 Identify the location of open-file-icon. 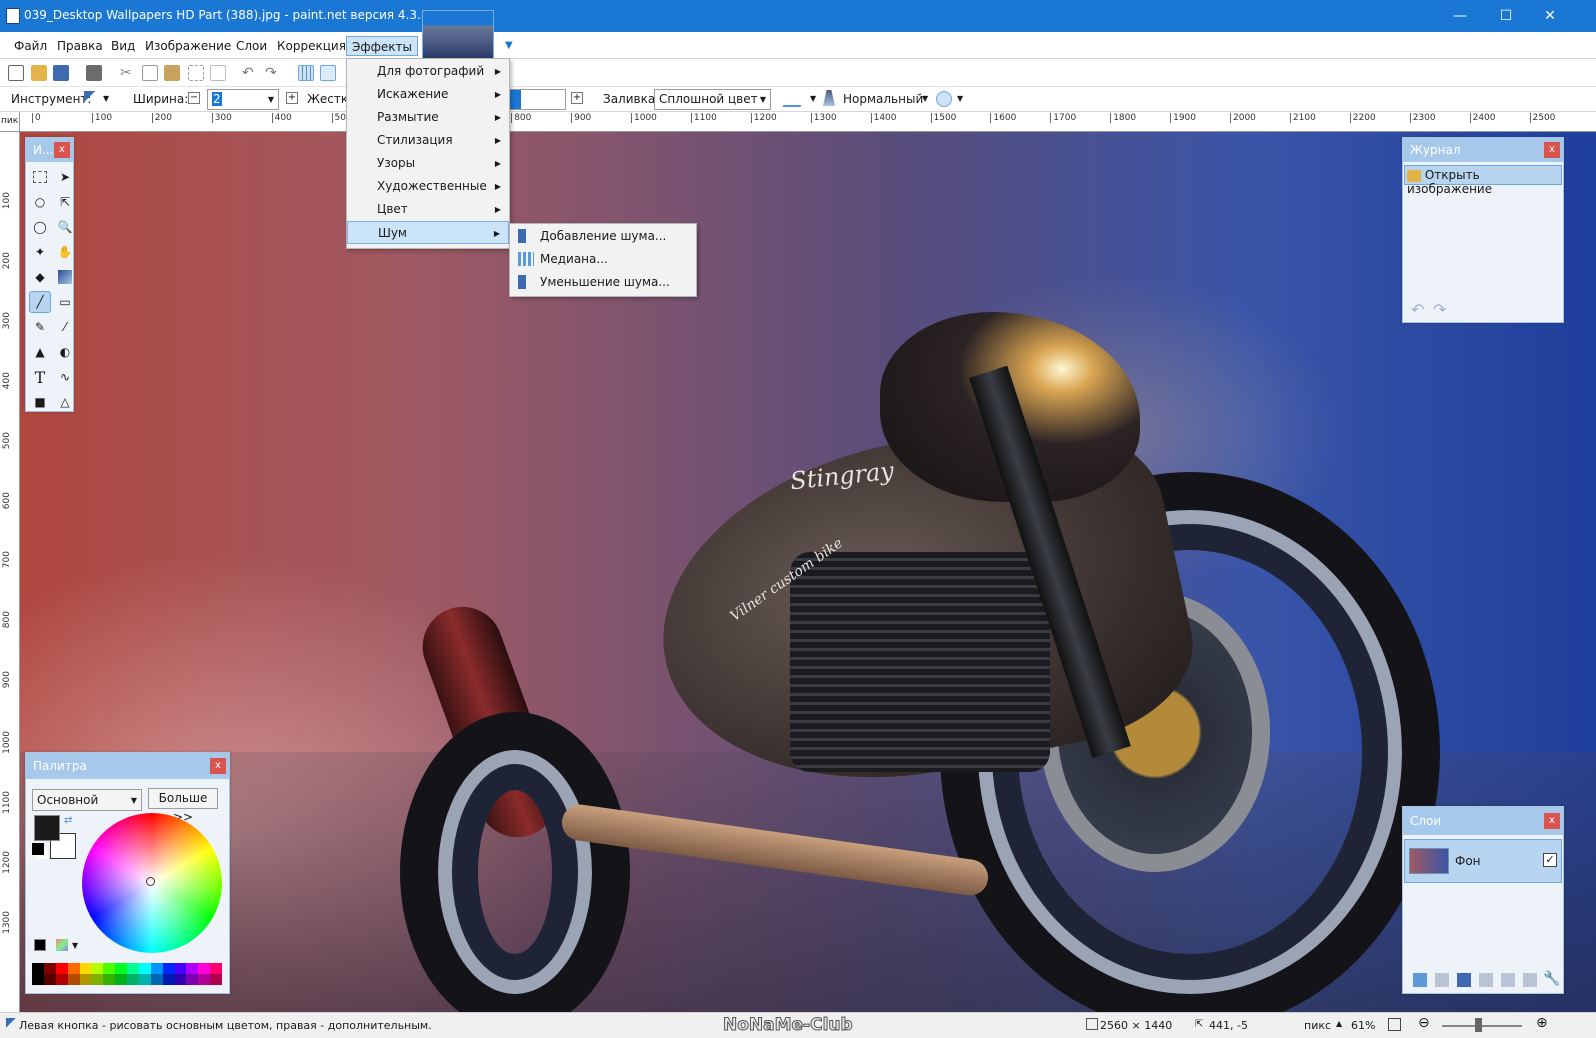
(39, 73).